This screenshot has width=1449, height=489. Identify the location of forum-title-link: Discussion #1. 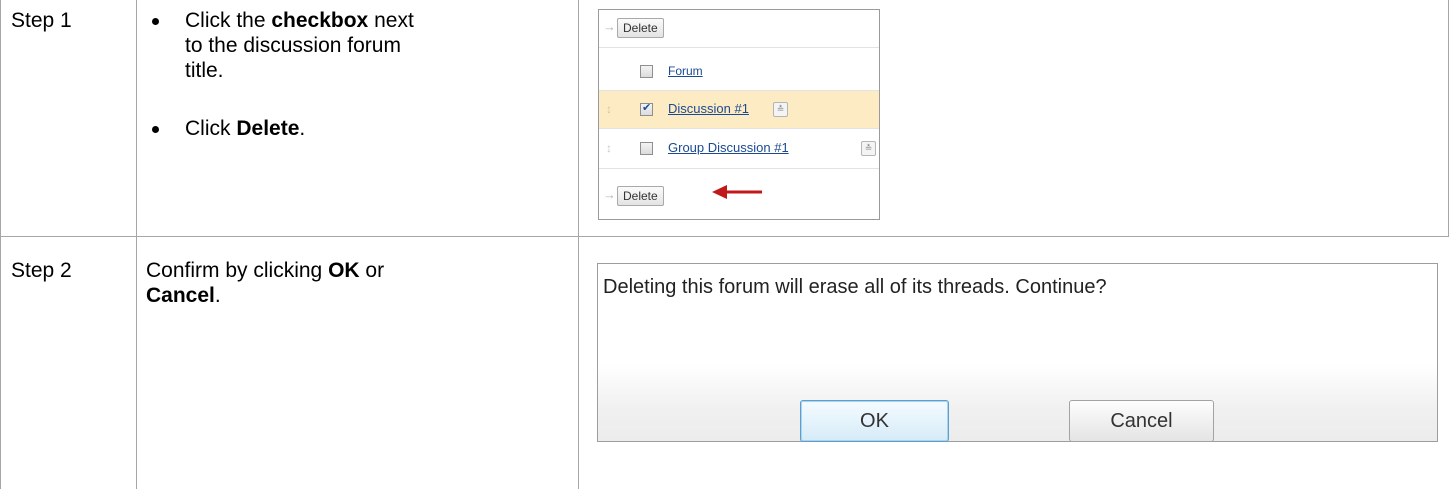
(708, 109).